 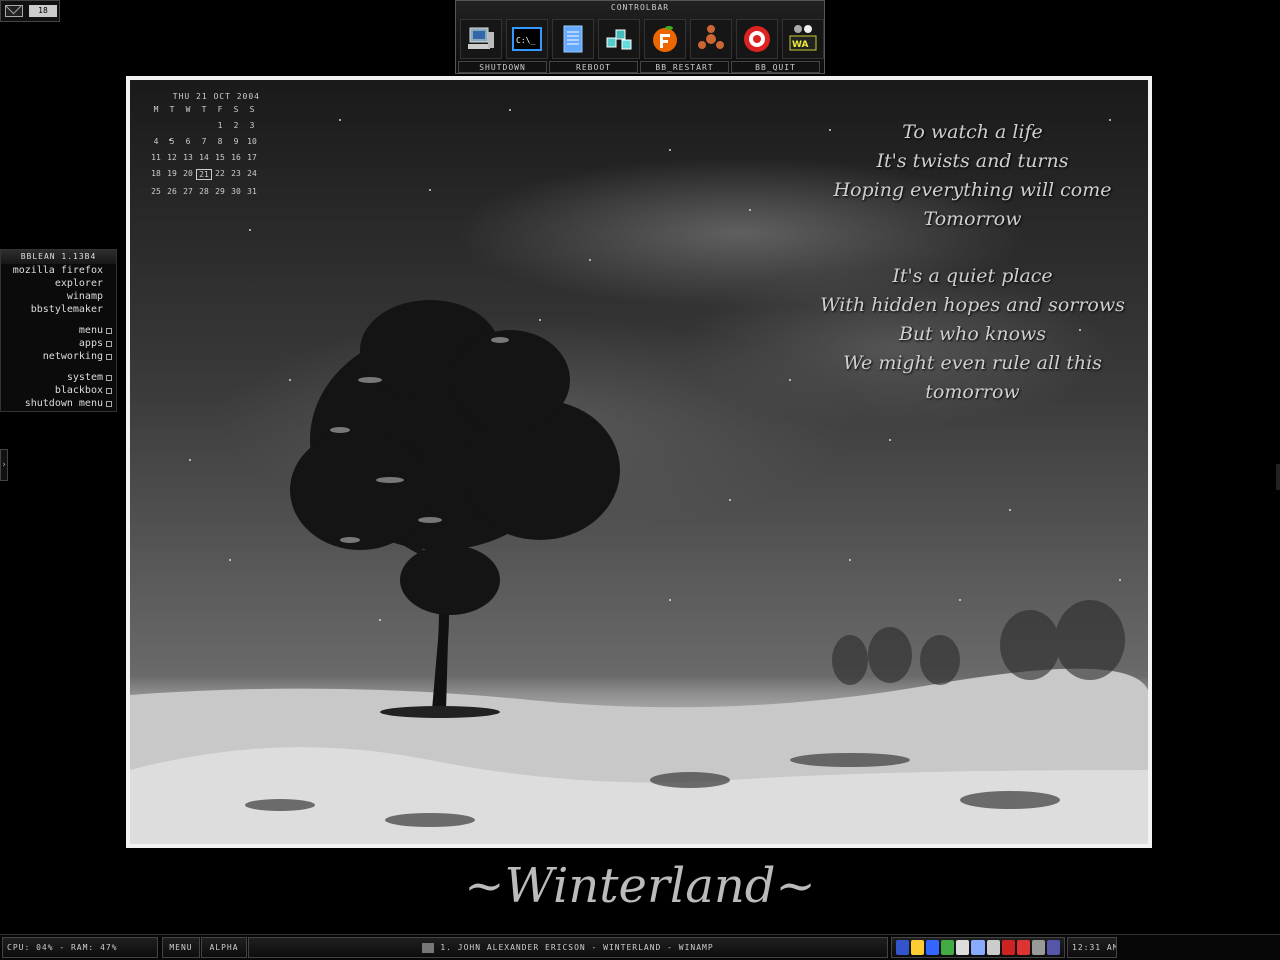 I want to click on calendar-weekday: M, so click(x=156, y=109).